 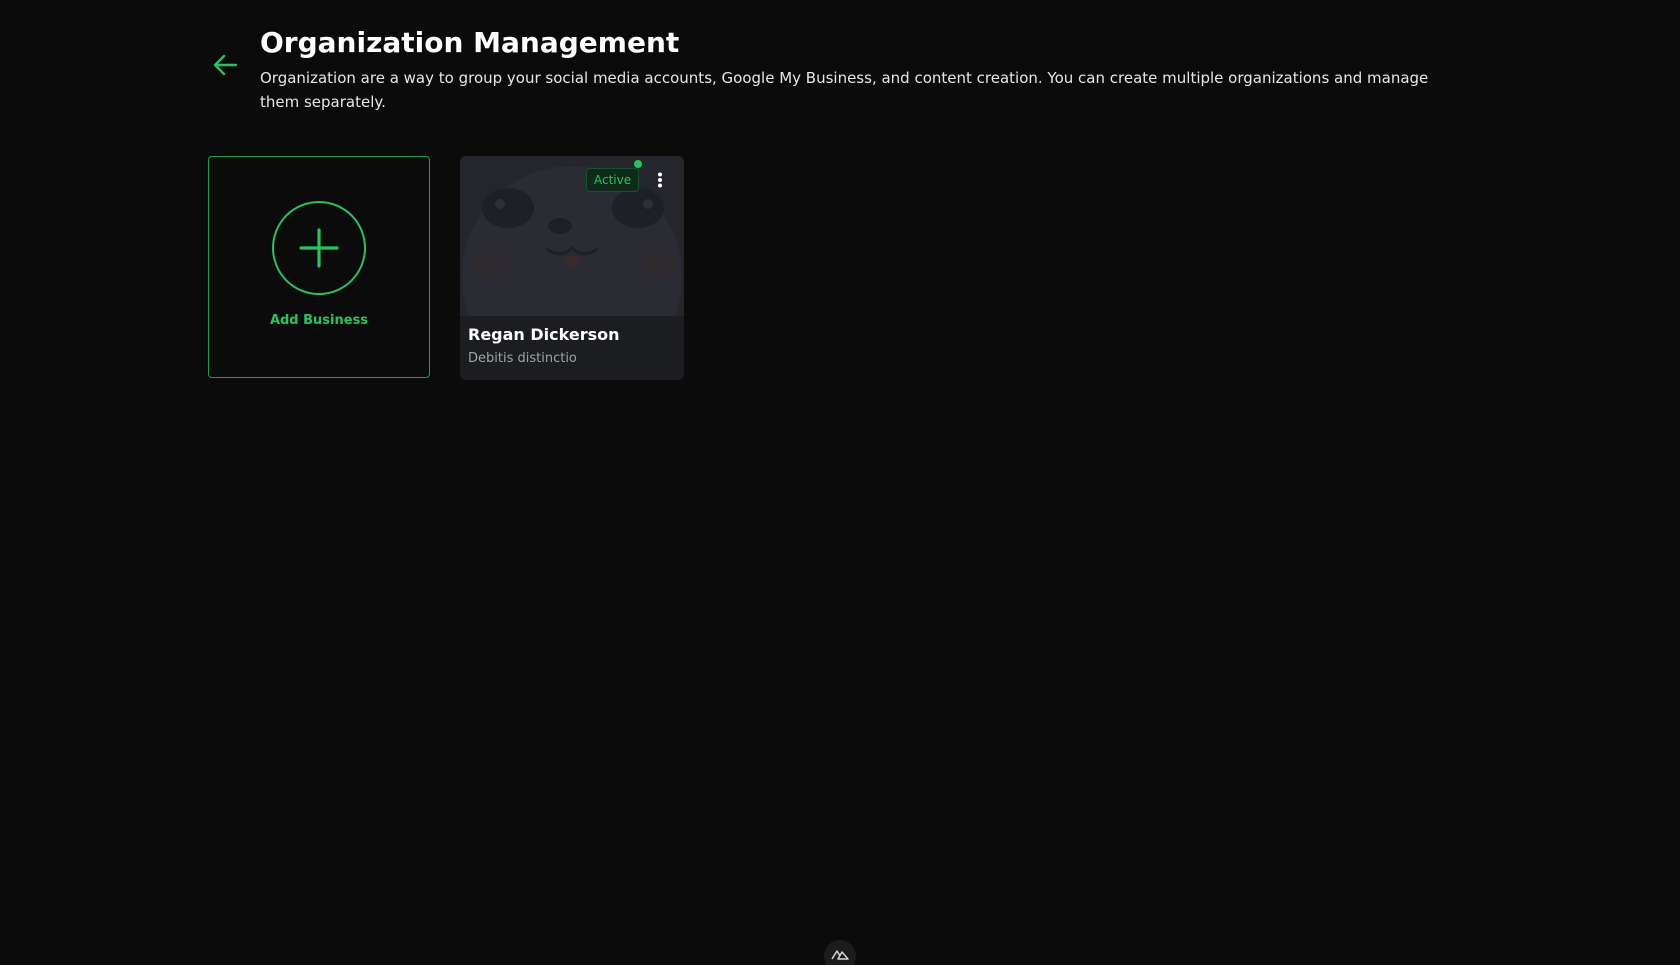 What do you see at coordinates (572, 348) in the screenshot?
I see `organization-info: Regan Dickerson Debitis distinctio` at bounding box center [572, 348].